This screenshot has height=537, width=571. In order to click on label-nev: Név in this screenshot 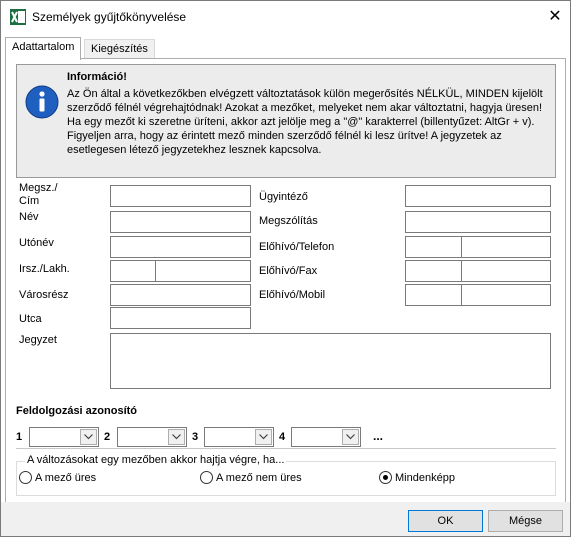, I will do `click(29, 217)`.